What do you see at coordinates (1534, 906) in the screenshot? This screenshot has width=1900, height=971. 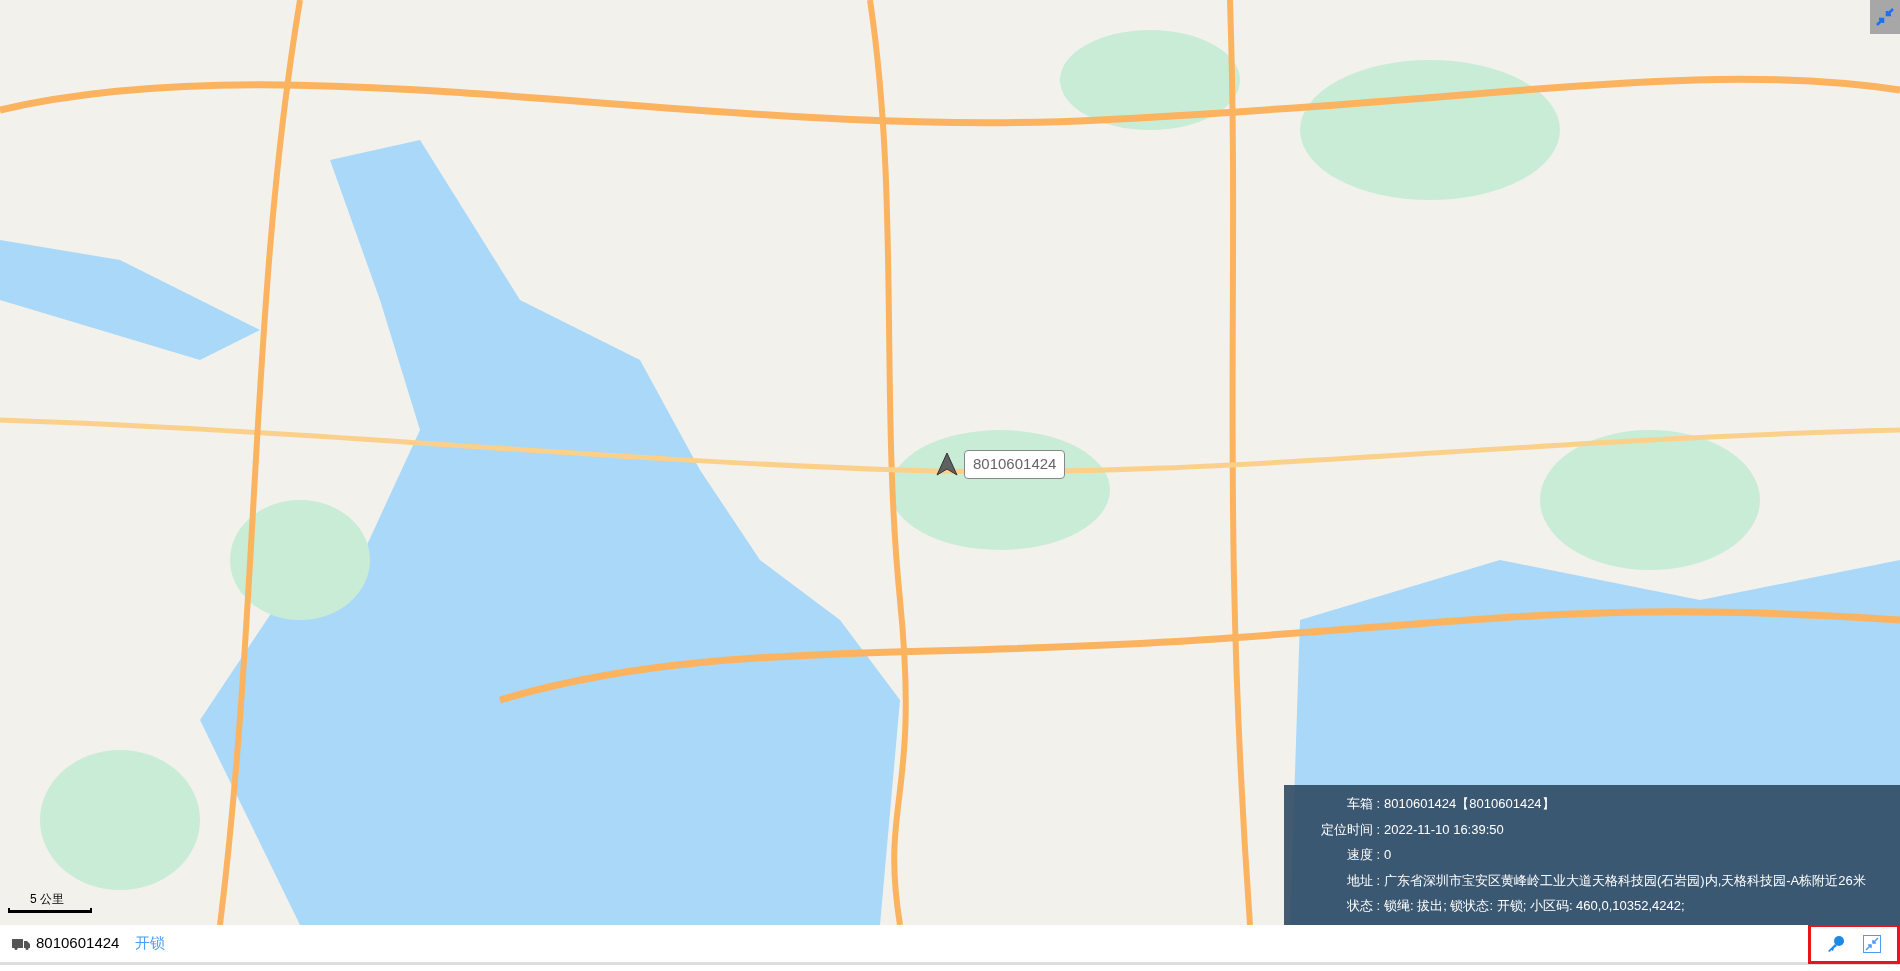 I see `field-value: 锁绳: 拔出; 锁状态: 开锁; 小区码: 460,0,10352,4242;` at bounding box center [1534, 906].